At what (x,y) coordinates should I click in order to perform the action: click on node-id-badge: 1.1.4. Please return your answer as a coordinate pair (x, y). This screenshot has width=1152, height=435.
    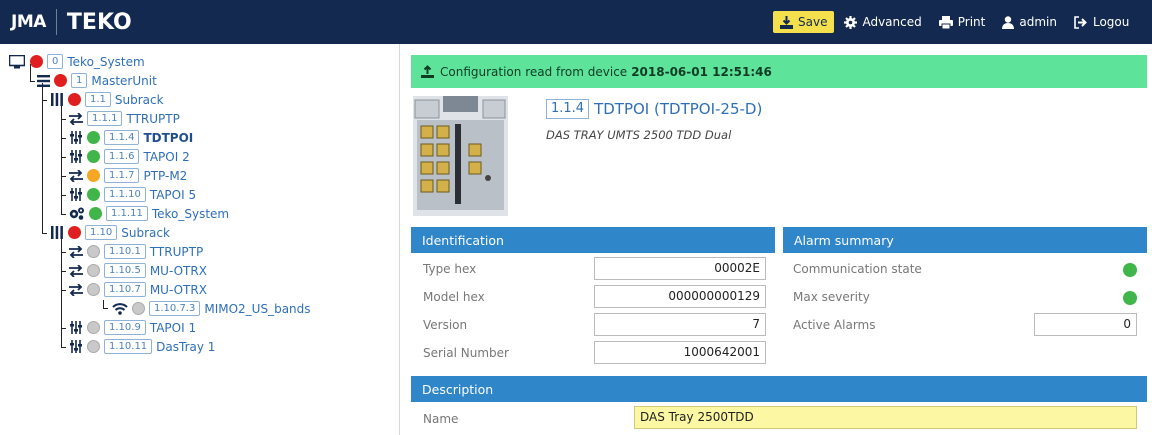
    Looking at the image, I should click on (122, 137).